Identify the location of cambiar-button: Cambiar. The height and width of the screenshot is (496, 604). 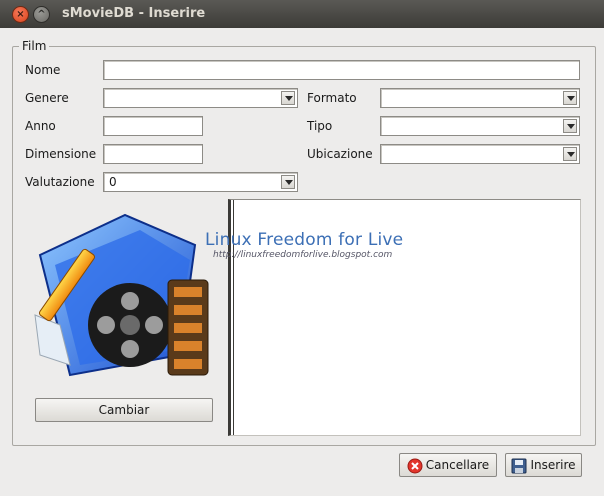
(124, 410).